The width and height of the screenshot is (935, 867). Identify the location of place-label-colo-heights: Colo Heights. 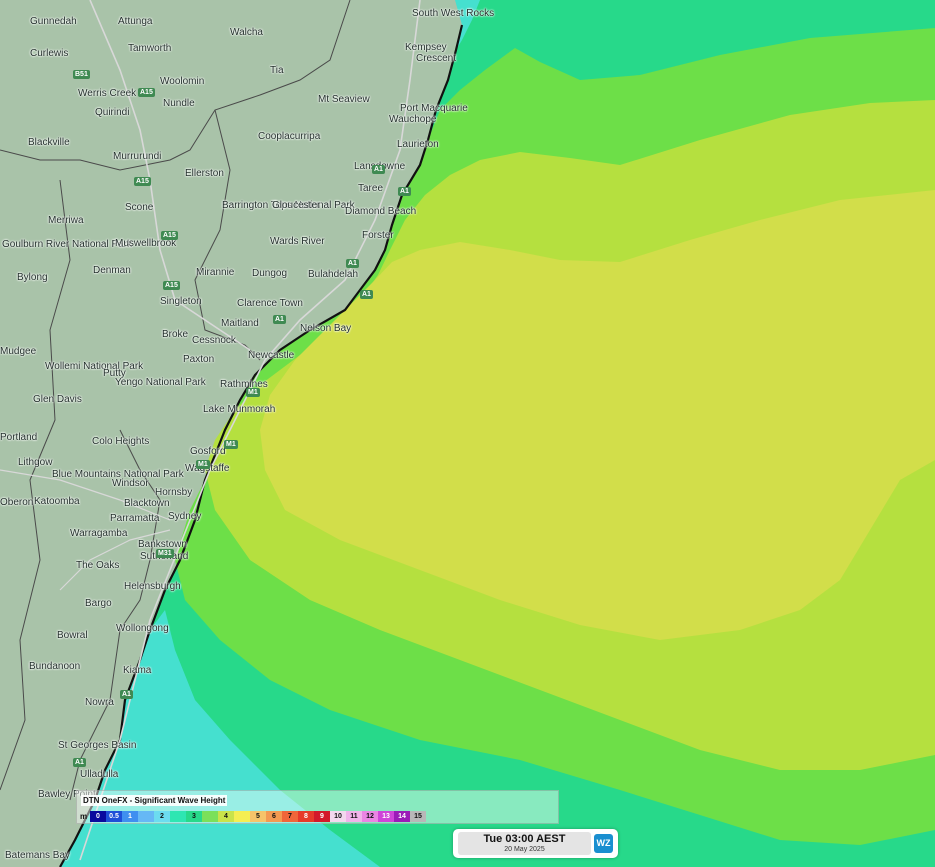
(121, 441).